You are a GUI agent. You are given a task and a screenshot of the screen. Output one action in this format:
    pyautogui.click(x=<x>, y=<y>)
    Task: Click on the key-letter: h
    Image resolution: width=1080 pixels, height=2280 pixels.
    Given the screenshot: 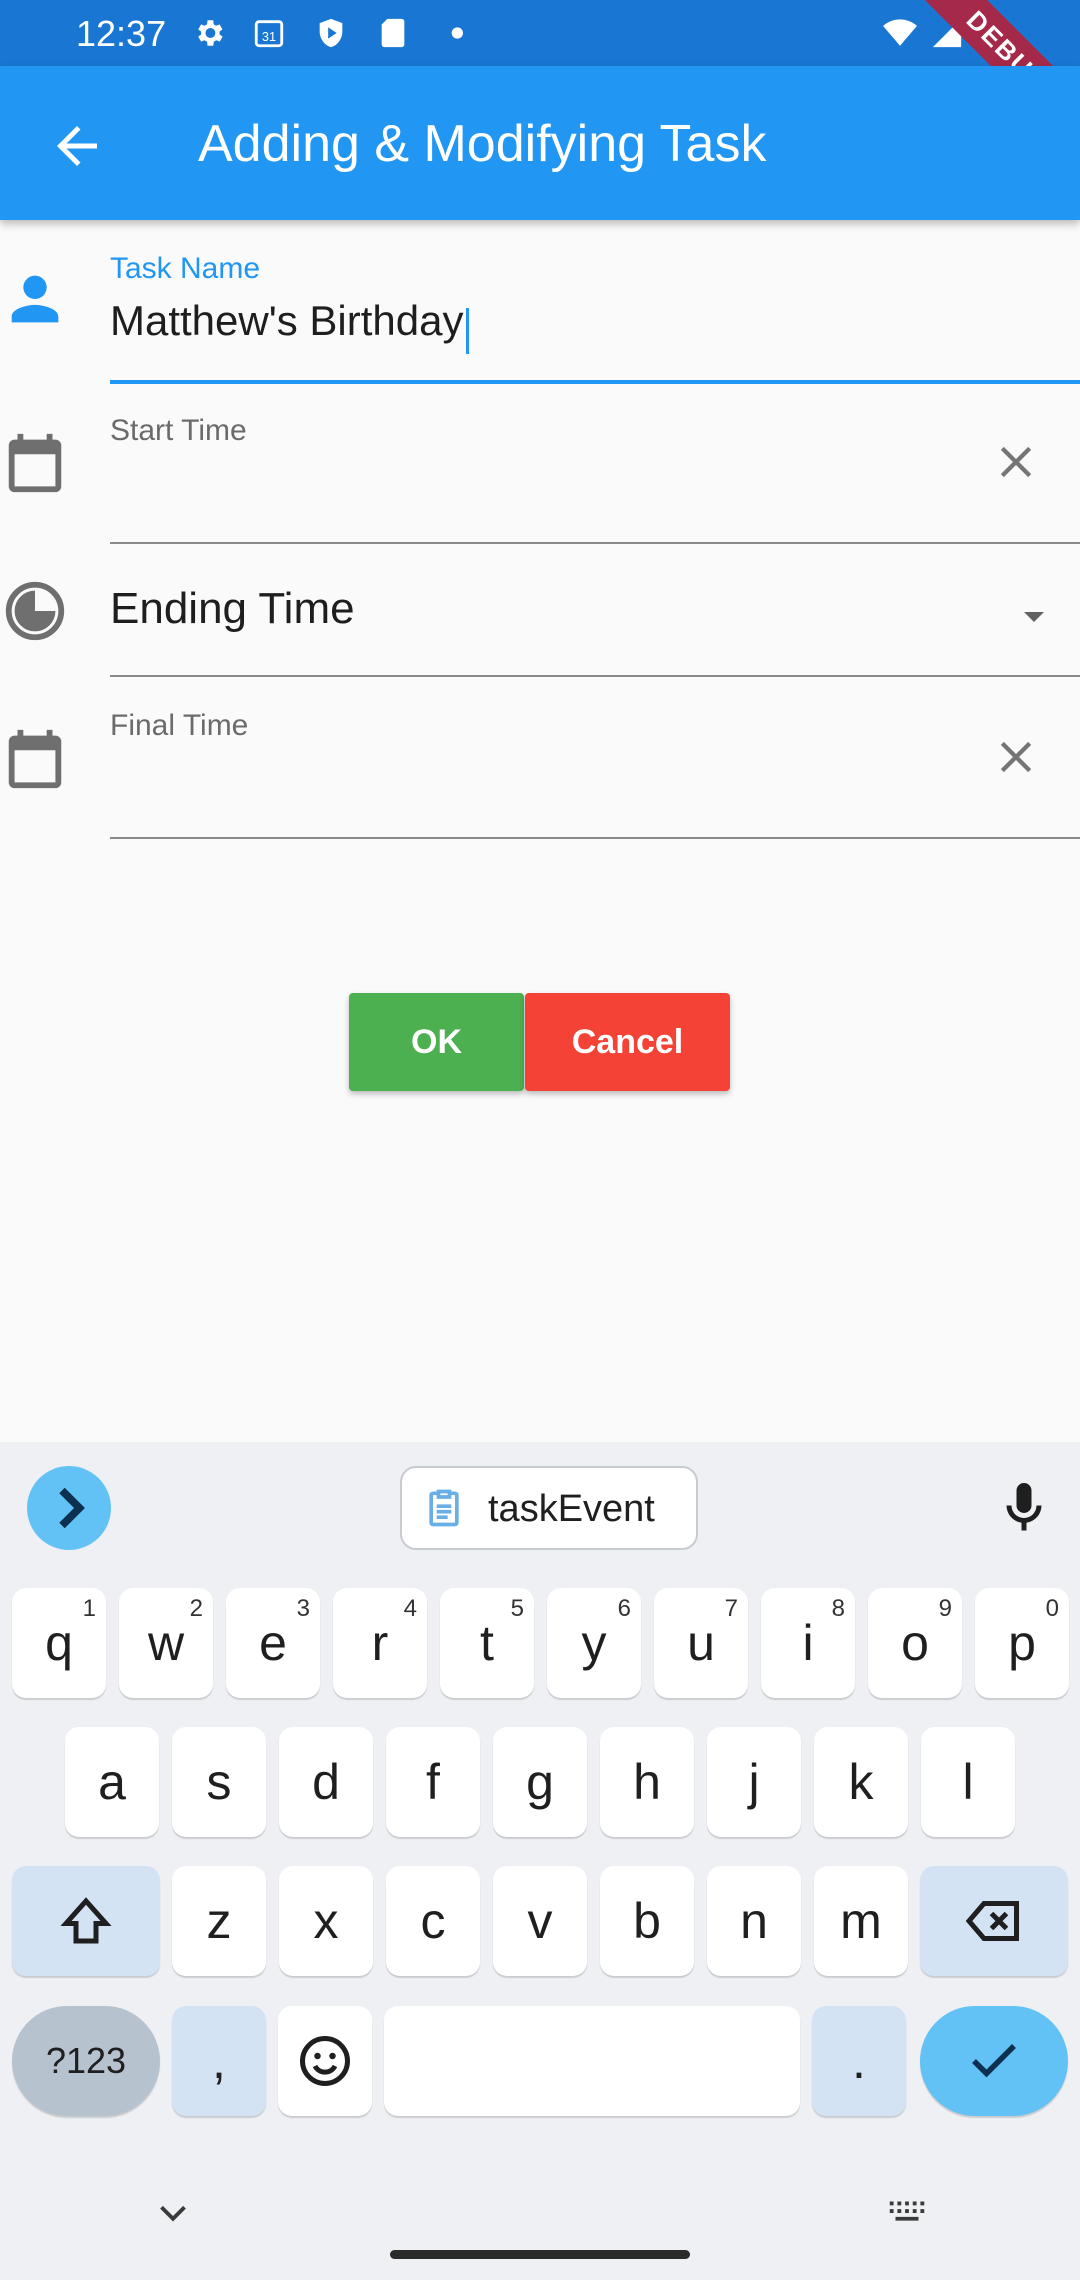 What is the action you would take?
    pyautogui.click(x=647, y=1782)
    